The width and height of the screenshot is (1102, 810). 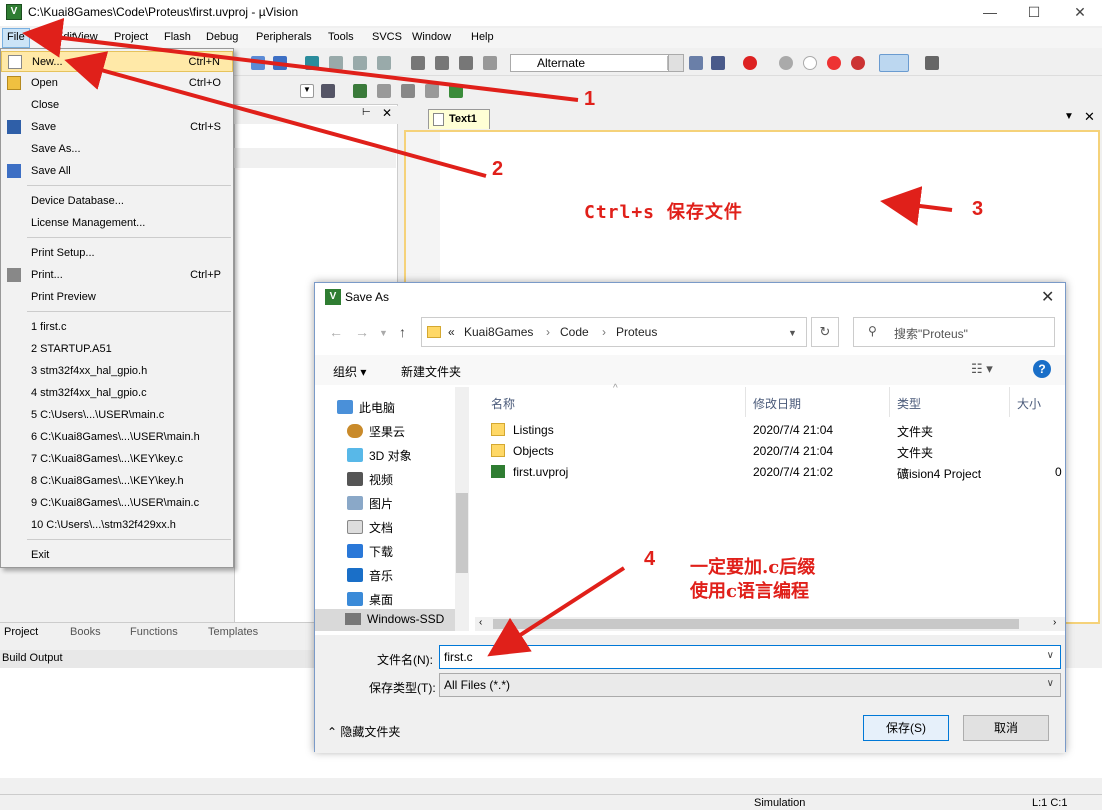 What do you see at coordinates (117, 415) in the screenshot?
I see `recent-file-5: 5 C:\Users\...\USER\main.c` at bounding box center [117, 415].